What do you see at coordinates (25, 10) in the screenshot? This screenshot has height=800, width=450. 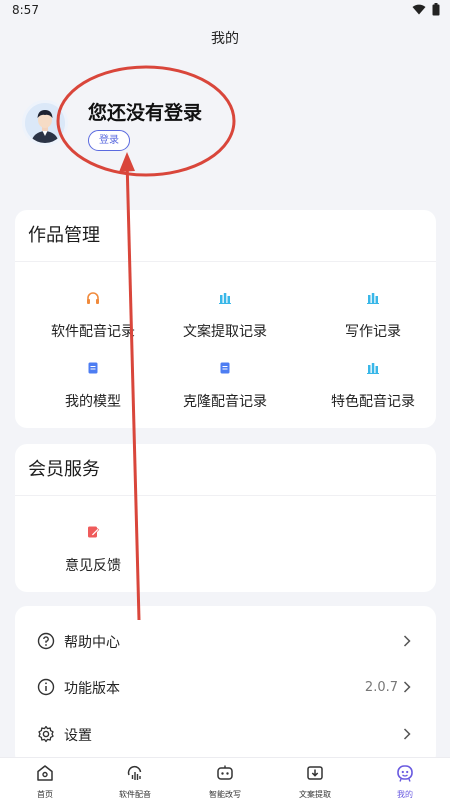 I see `status-time: 8:57` at bounding box center [25, 10].